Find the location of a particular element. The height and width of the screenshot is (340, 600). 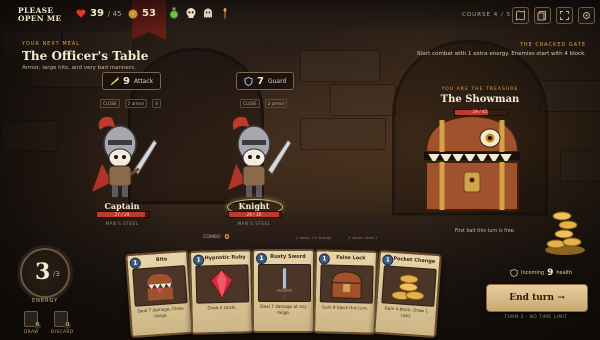

enemy-hp-text-captain: 27 / 29 is located at coordinates (122, 214).